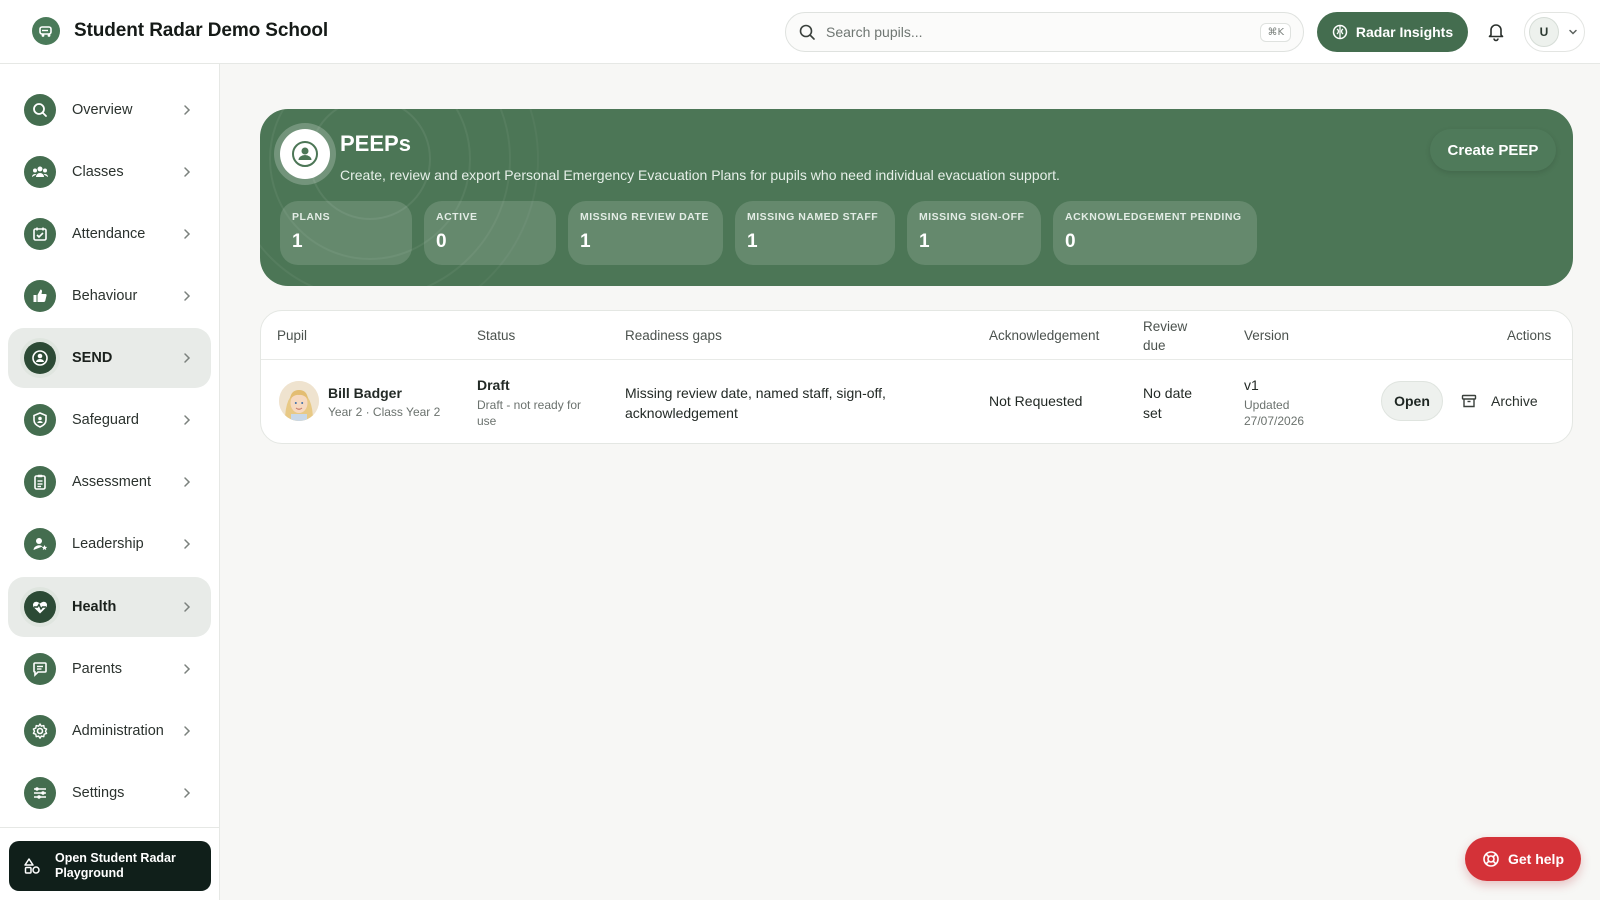 The image size is (1600, 900). What do you see at coordinates (1275, 32) in the screenshot?
I see `search-shortcut: ⌘K` at bounding box center [1275, 32].